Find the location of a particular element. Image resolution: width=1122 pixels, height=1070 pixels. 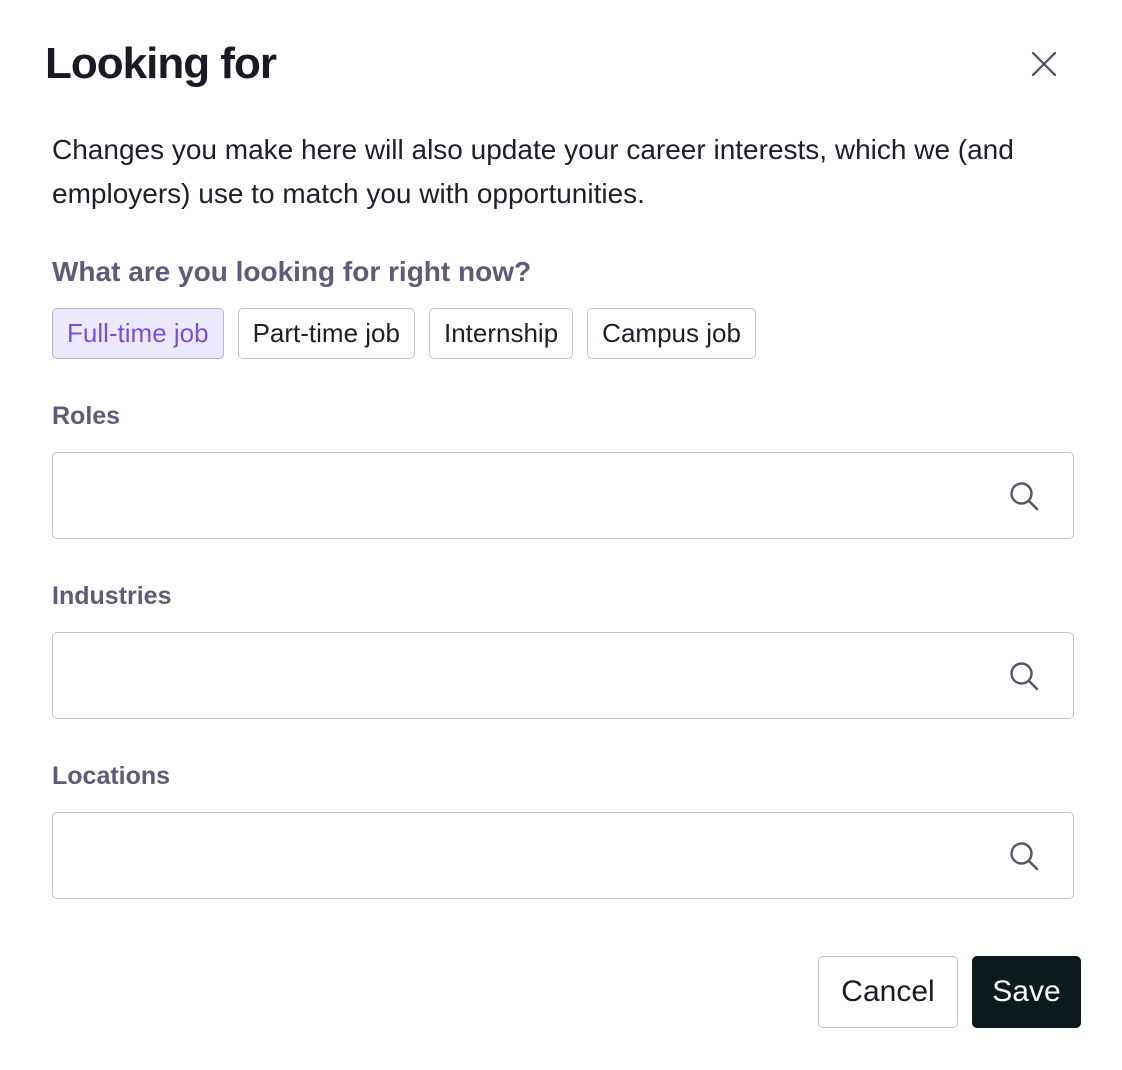

roles-label: Roles is located at coordinates (86, 416).